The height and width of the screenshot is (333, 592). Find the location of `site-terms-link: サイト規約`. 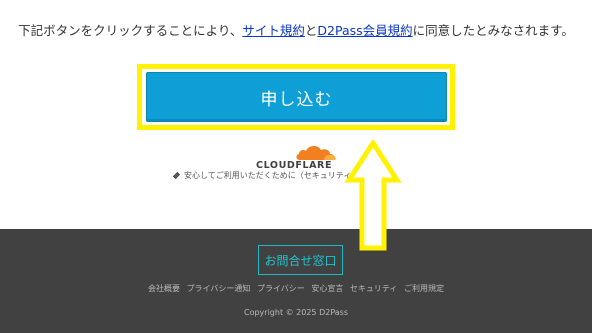

site-terms-link: サイト規約 is located at coordinates (273, 30).